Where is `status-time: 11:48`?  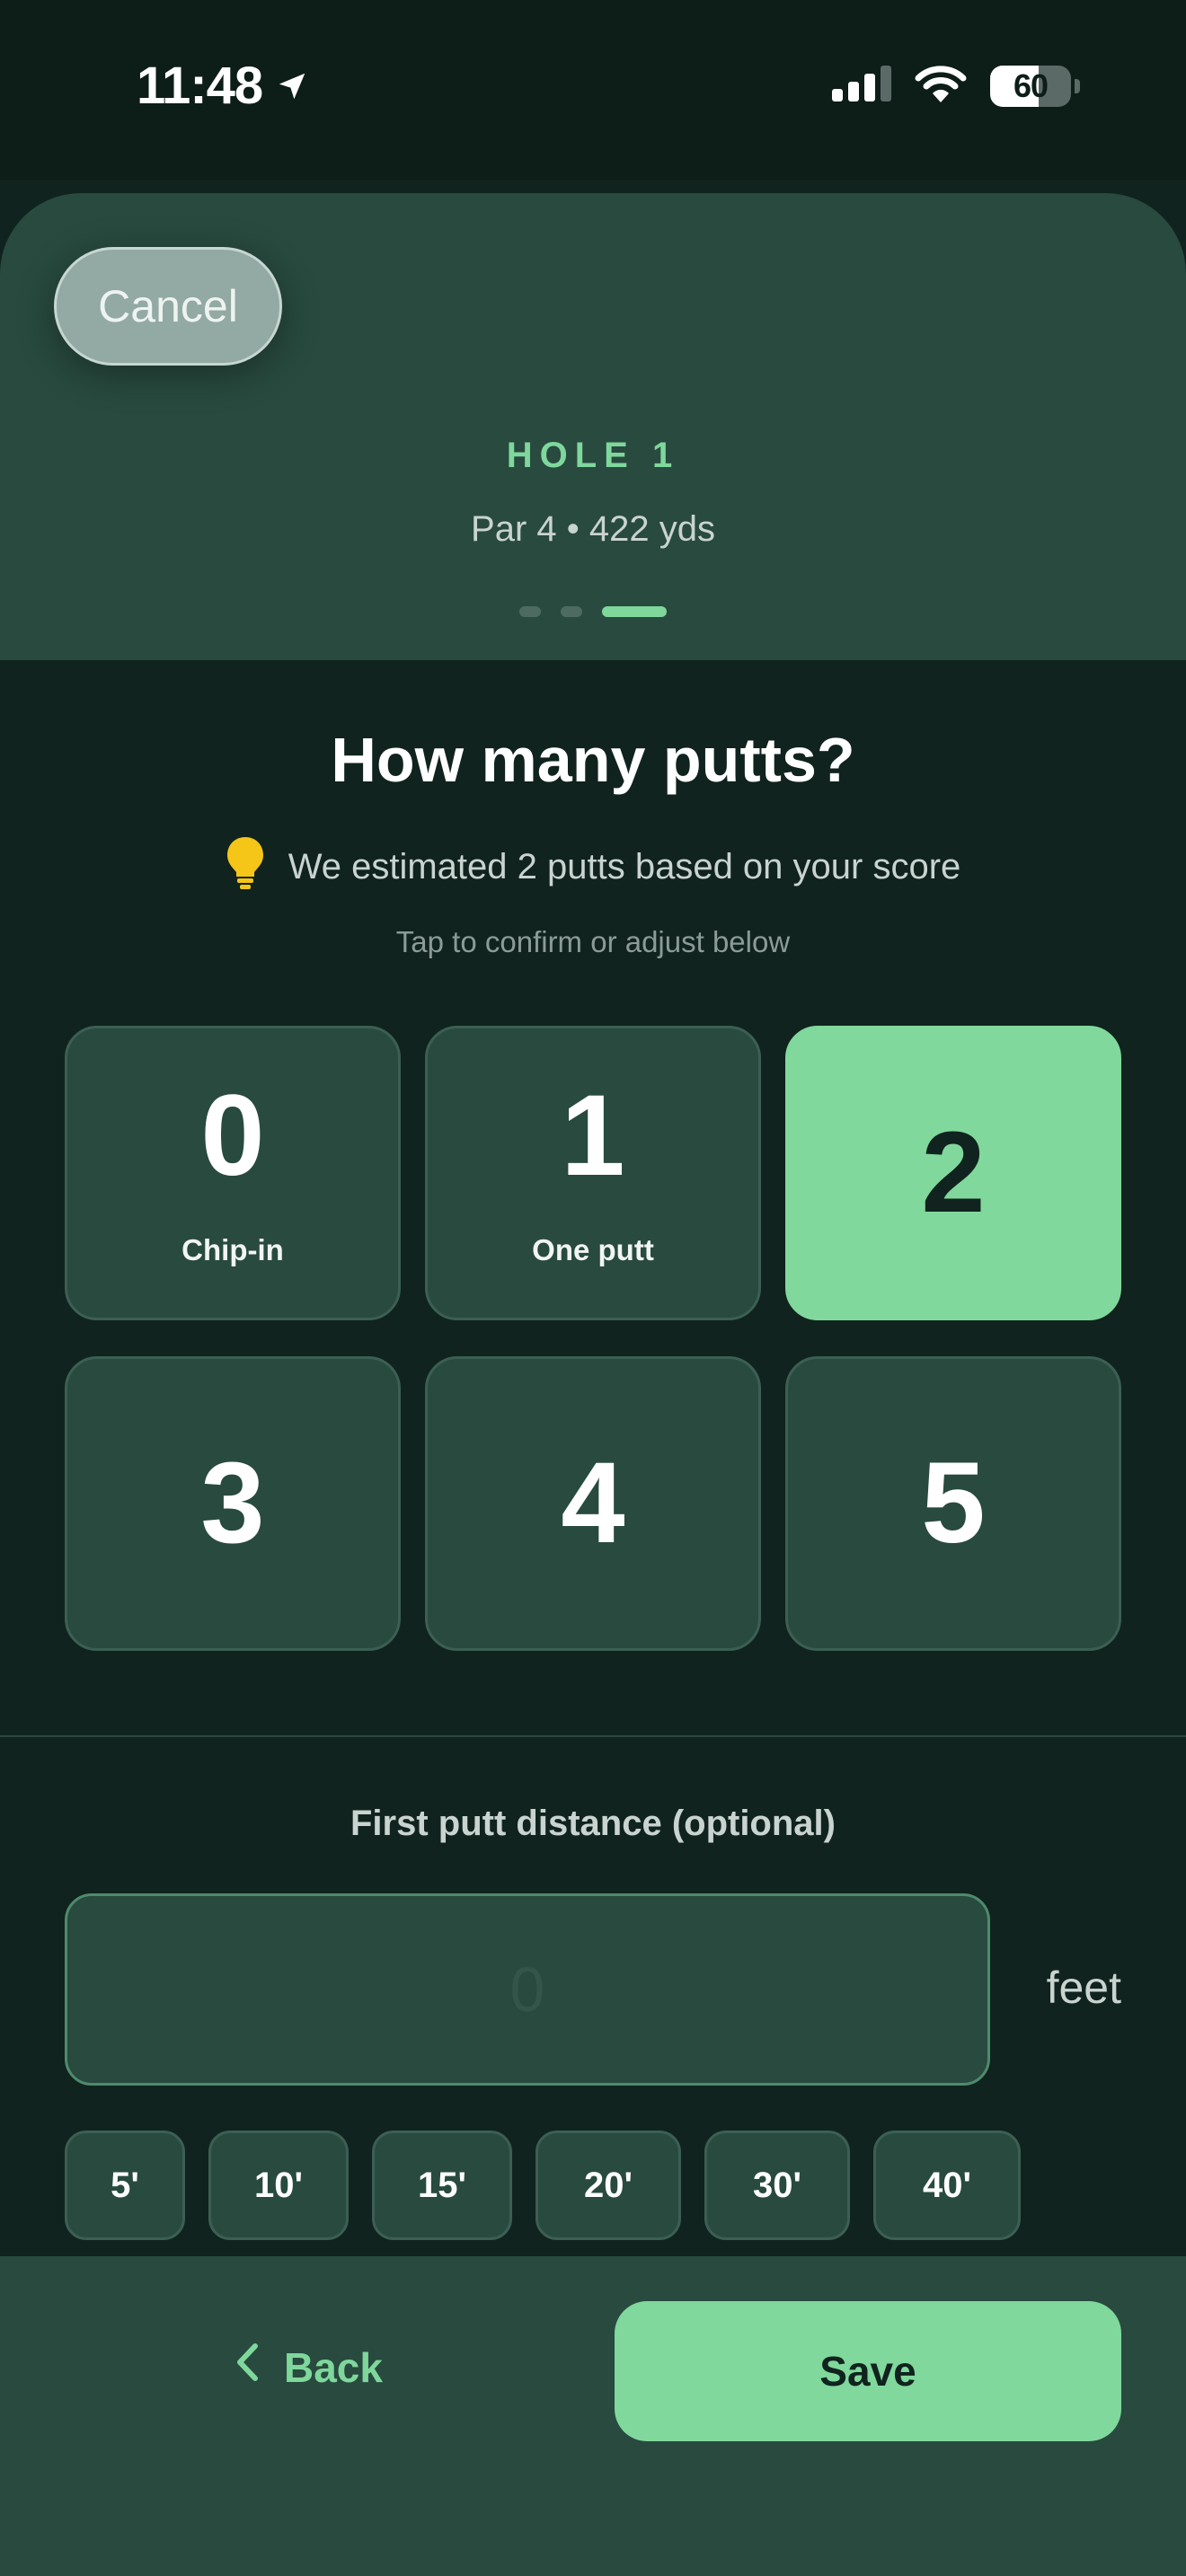 status-time: 11:48 is located at coordinates (223, 86).